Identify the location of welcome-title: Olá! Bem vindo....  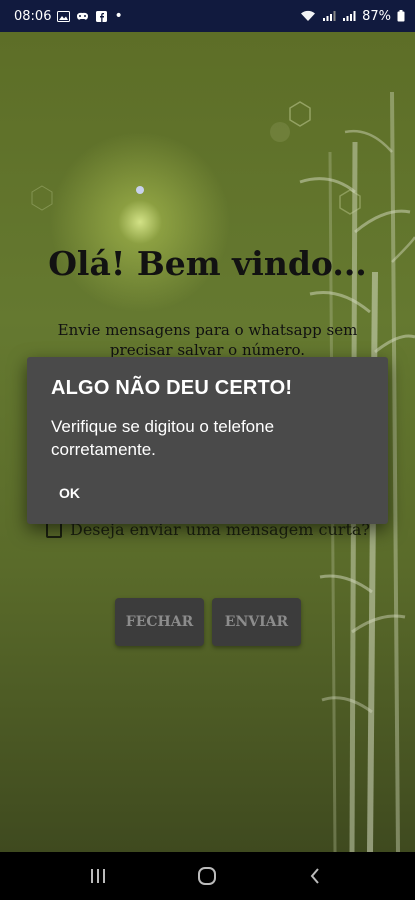
(207, 263).